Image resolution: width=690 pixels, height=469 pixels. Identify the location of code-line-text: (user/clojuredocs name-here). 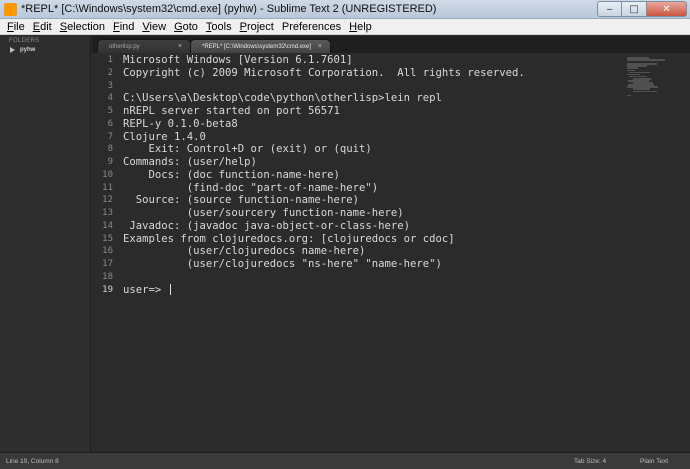
(244, 251).